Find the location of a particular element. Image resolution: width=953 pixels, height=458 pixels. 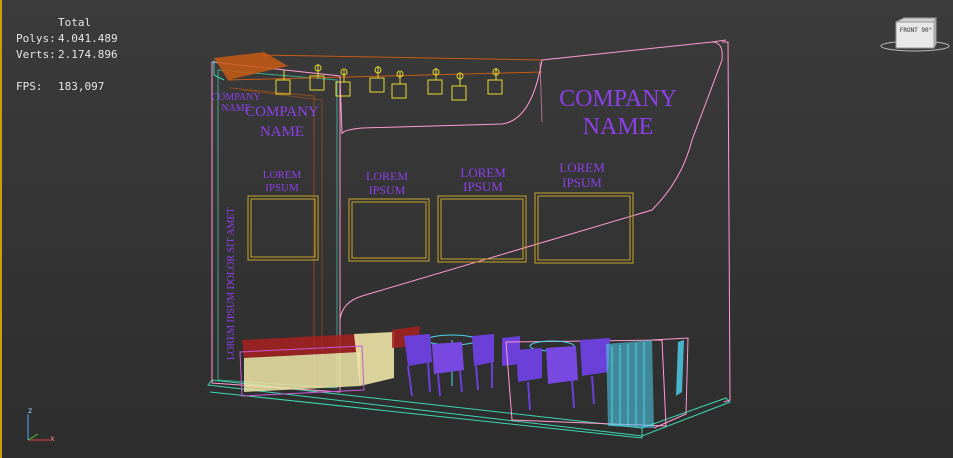

axis-z-label: z is located at coordinates (30, 410).